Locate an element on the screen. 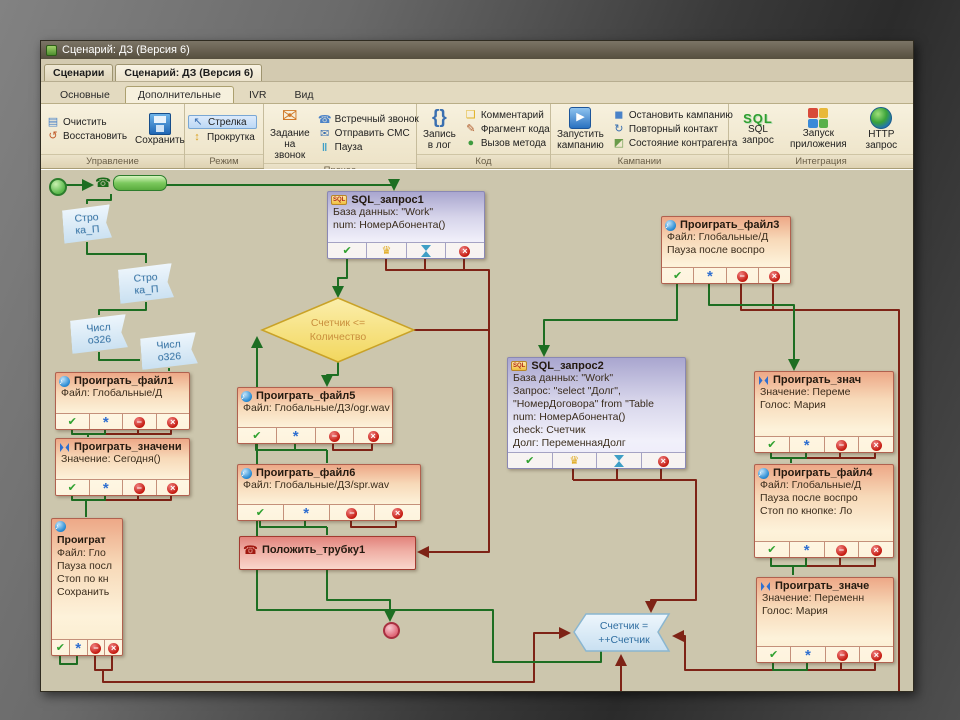 The image size is (960, 720). code-fragment-button: ✎ Фрагмент кода is located at coordinates (507, 129).